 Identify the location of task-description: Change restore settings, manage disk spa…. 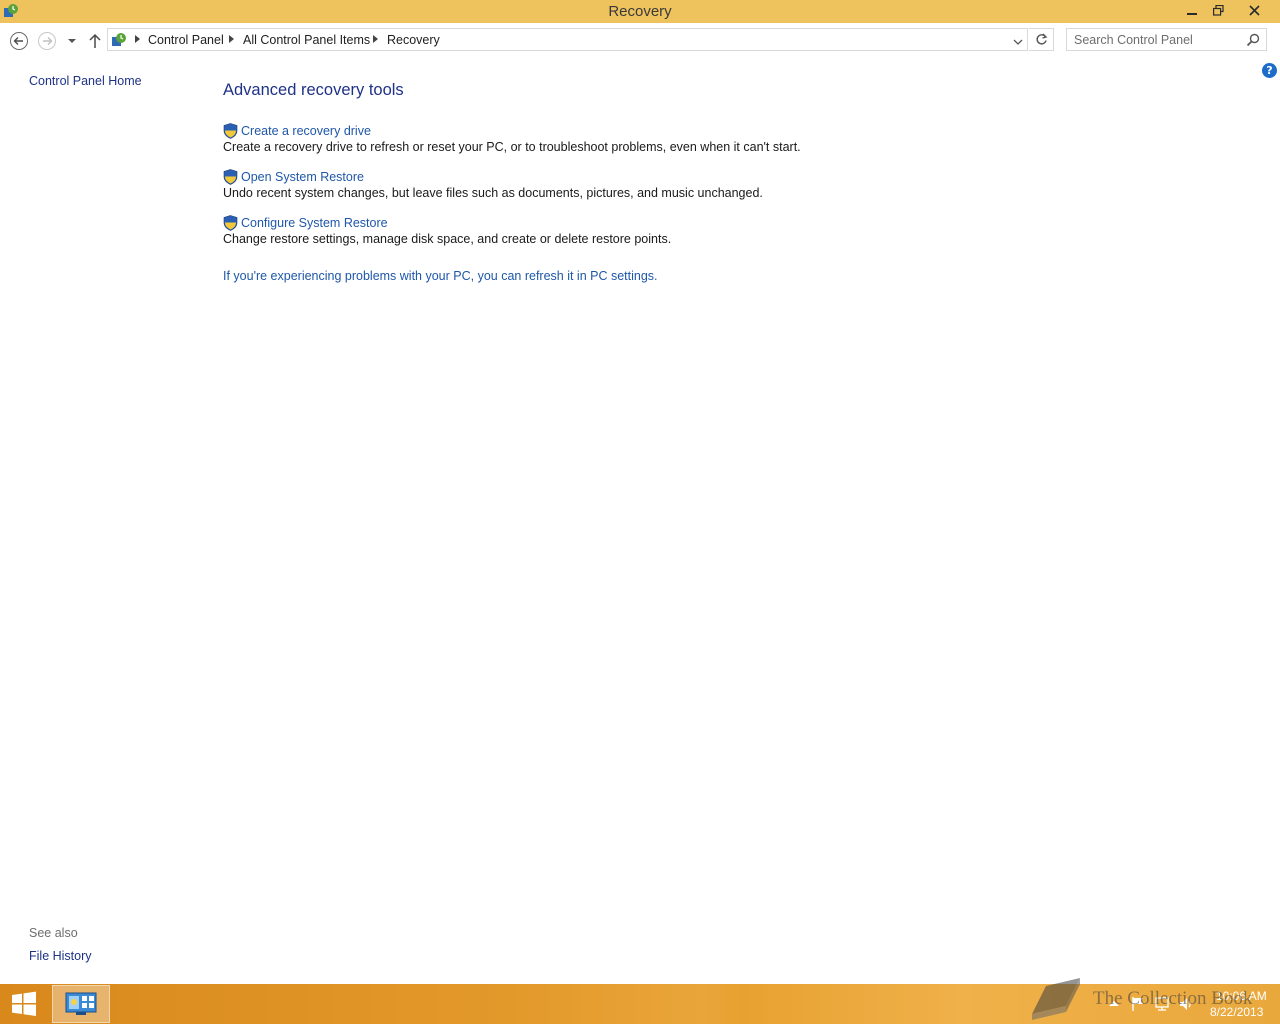
(447, 239).